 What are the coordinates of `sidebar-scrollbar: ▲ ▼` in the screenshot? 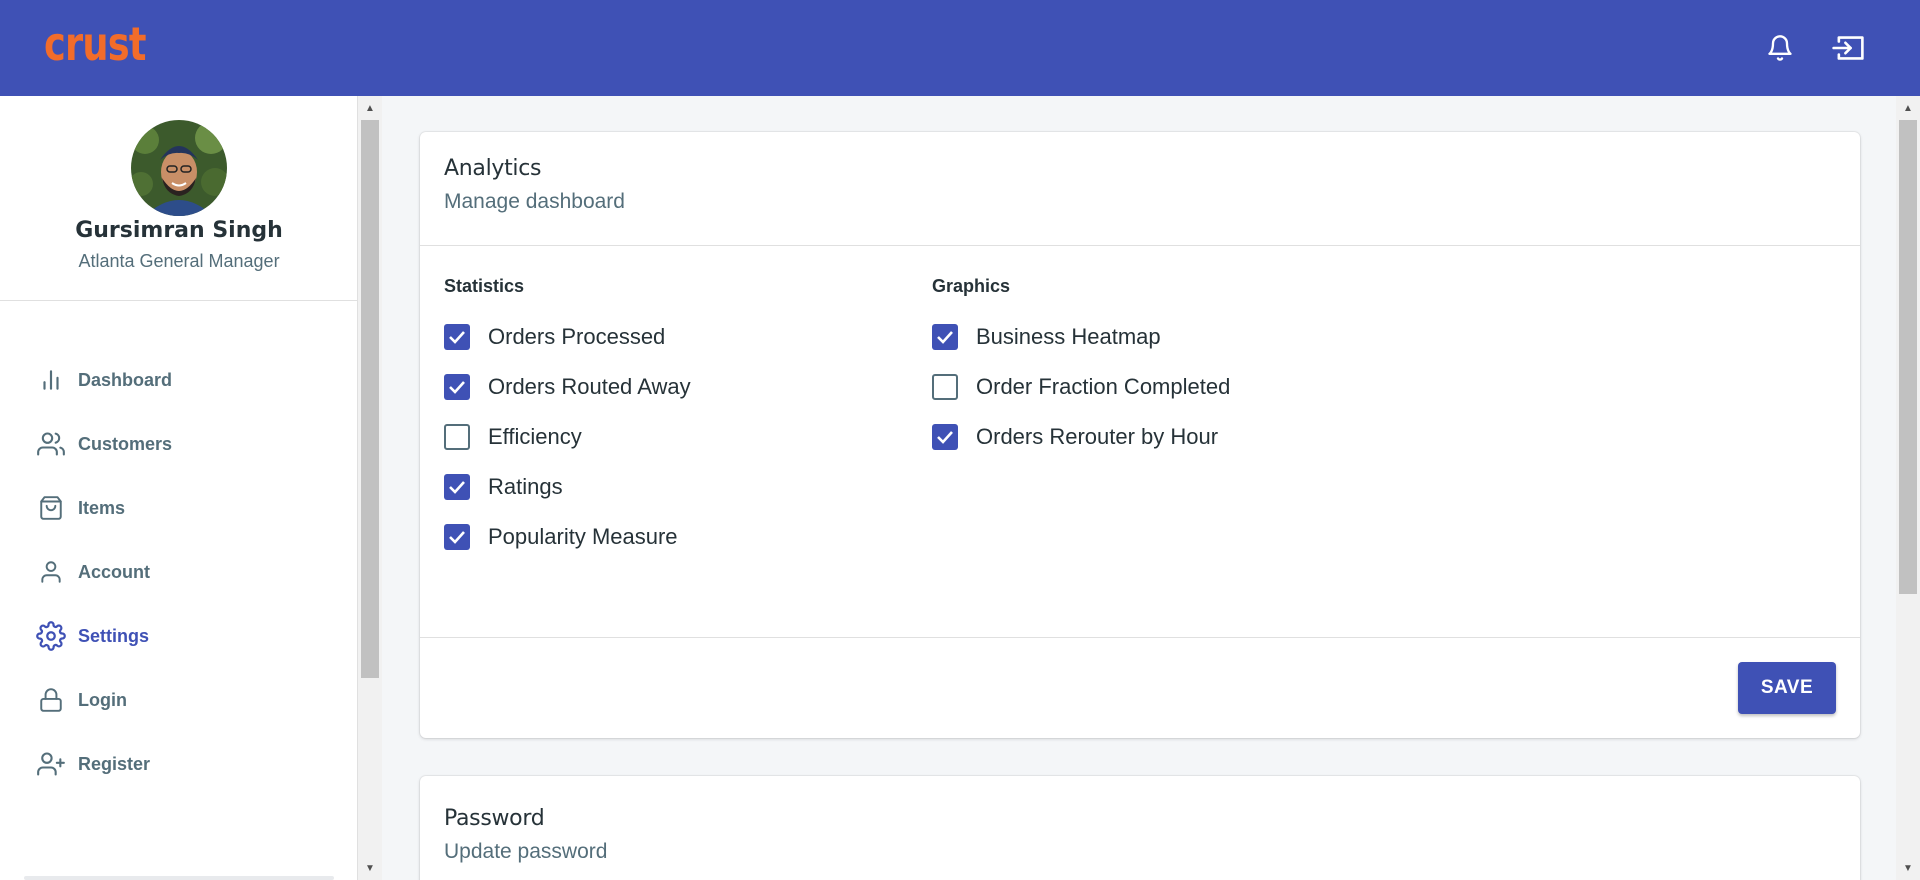 It's located at (370, 488).